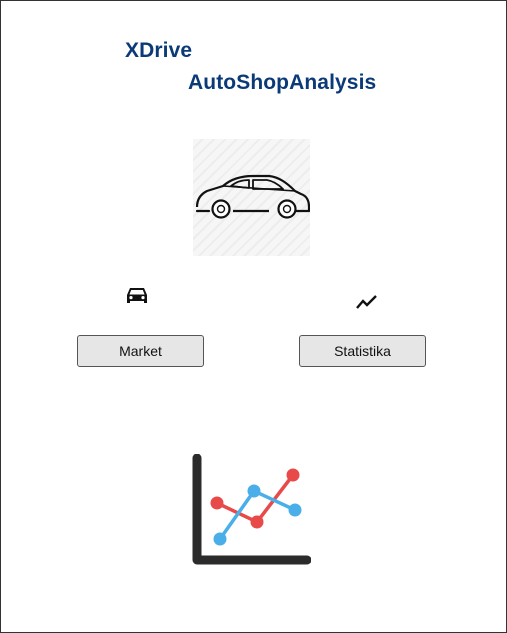  Describe the element at coordinates (282, 82) in the screenshot. I see `app-title-autoshopanalysis: AutoShopAnalysis` at that location.